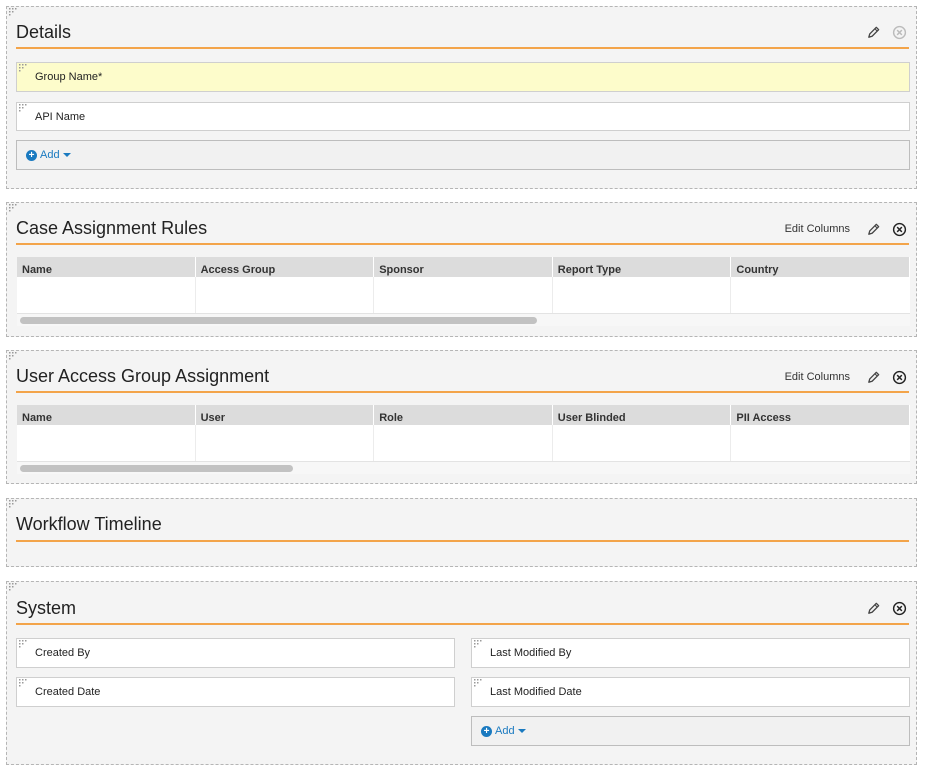  What do you see at coordinates (60, 116) in the screenshot?
I see `field-label: API Name` at bounding box center [60, 116].